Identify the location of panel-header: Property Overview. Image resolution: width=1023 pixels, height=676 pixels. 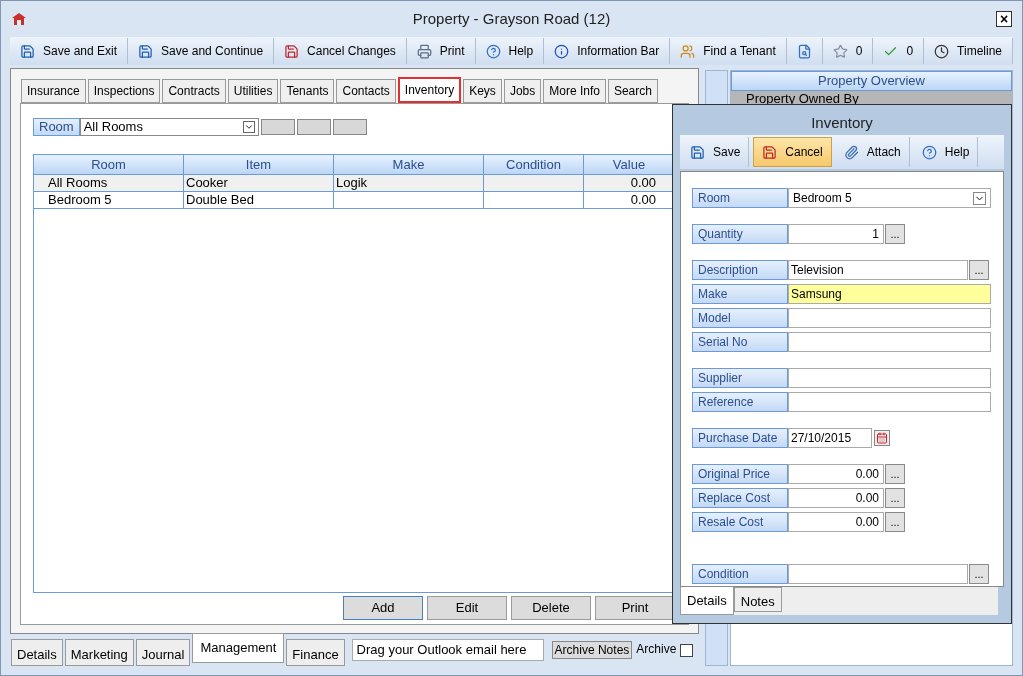
(871, 81).